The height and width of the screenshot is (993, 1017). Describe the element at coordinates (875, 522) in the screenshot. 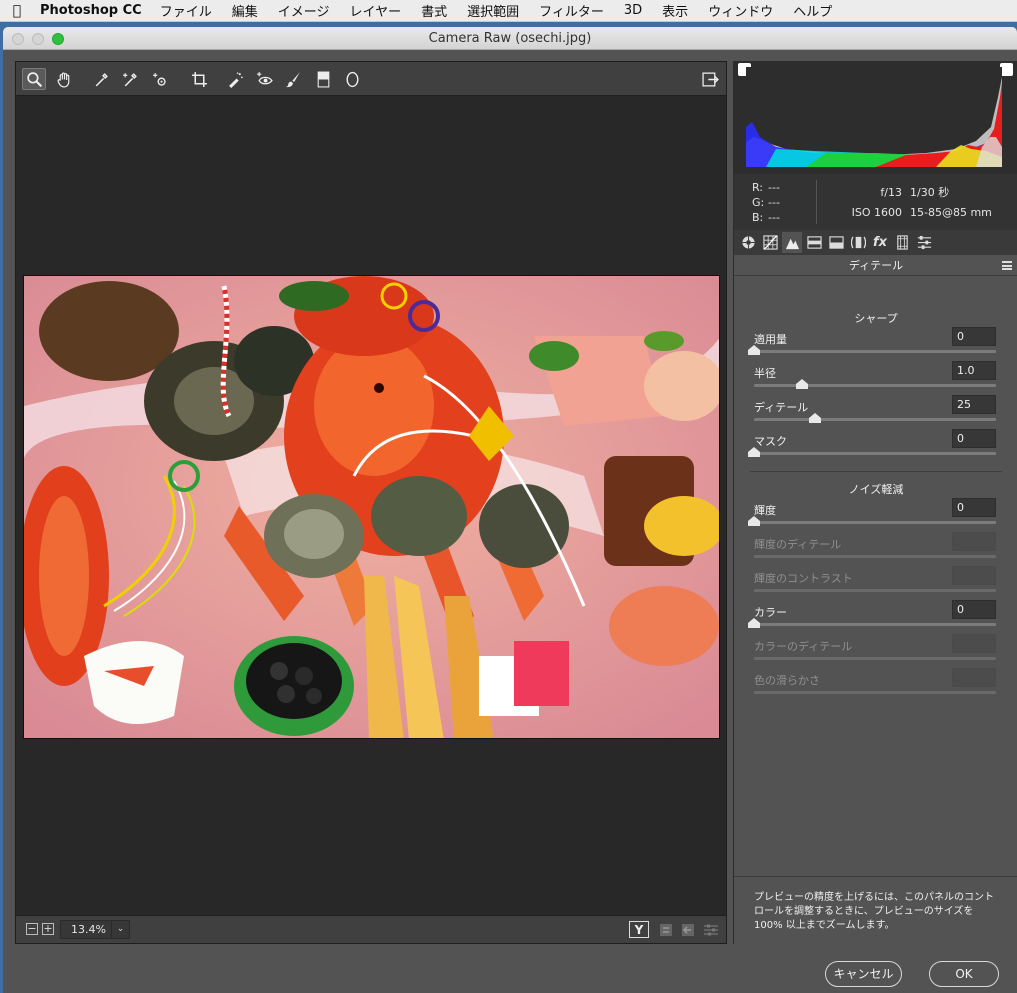

I see `luminance-slider-track` at that location.